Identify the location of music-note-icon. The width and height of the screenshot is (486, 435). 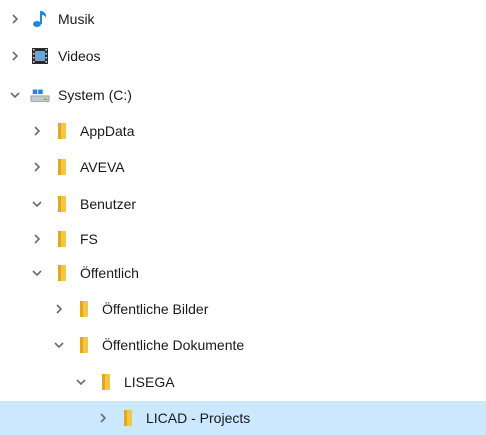
(40, 19).